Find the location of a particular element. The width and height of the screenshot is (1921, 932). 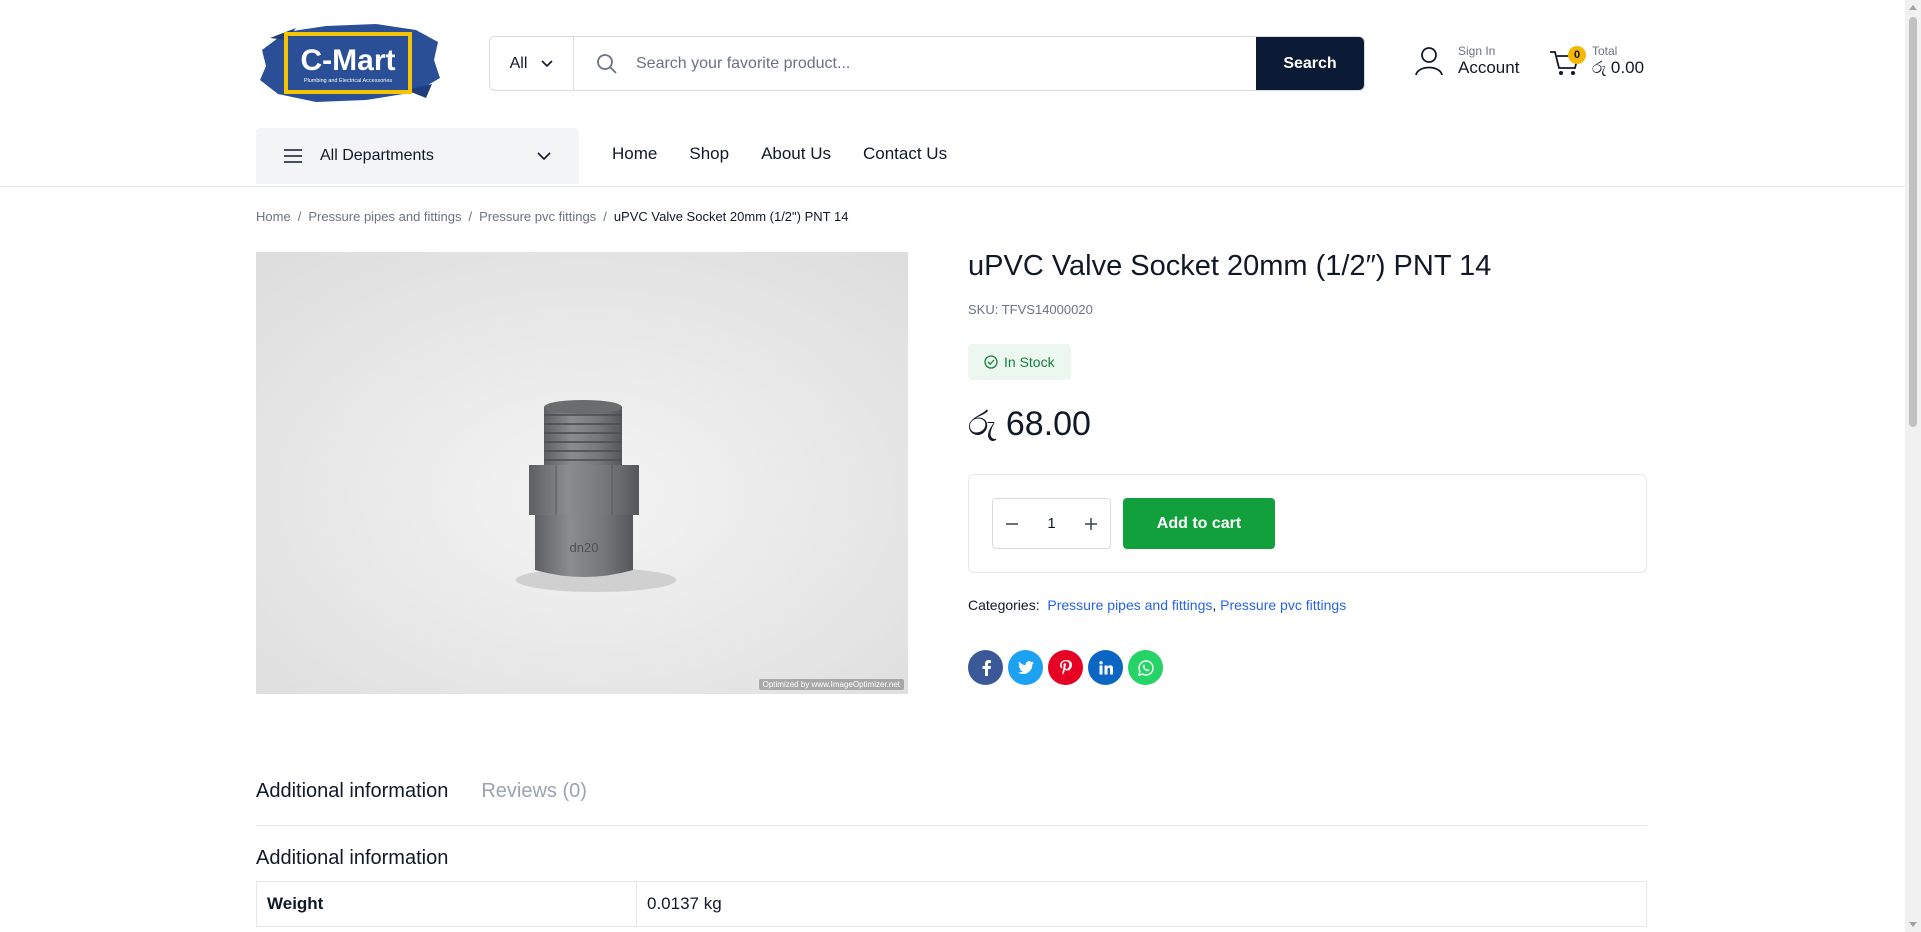

search-icon is located at coordinates (607, 63).